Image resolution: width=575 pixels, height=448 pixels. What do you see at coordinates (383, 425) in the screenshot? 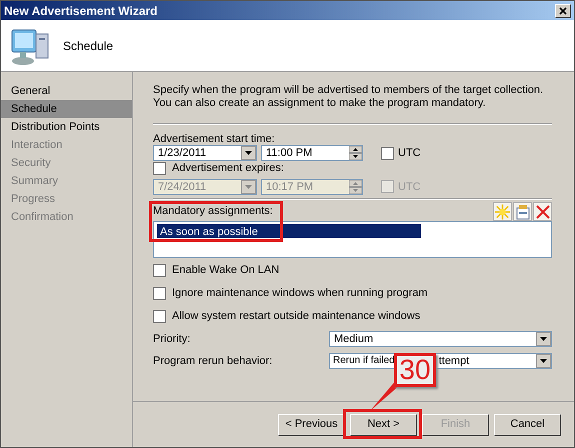
I see `wizard-button: Next >` at bounding box center [383, 425].